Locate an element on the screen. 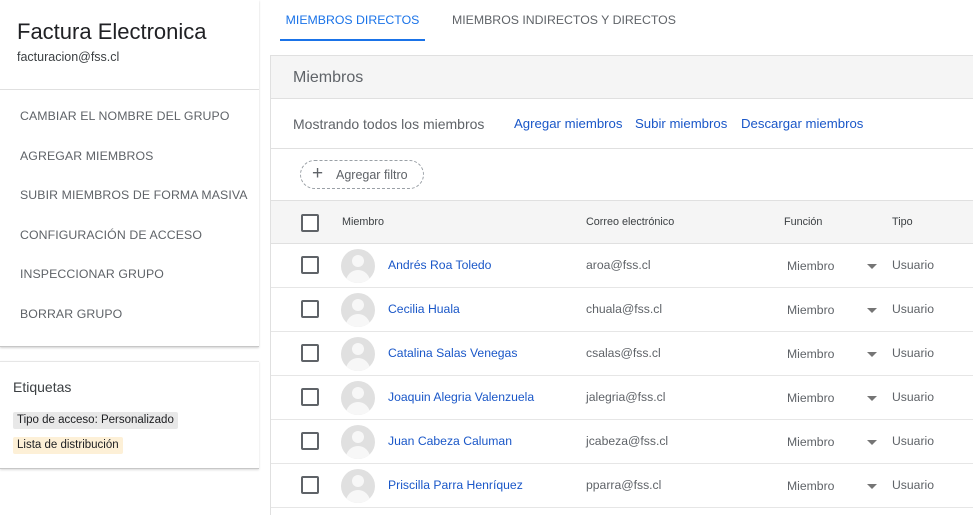 This screenshot has height=515, width=973. plus-icon: + is located at coordinates (318, 173).